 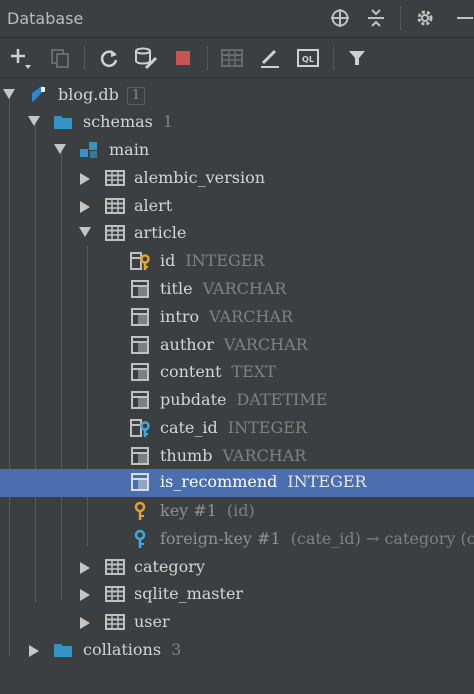 I want to click on sql-console-icon: QL, so click(x=308, y=58).